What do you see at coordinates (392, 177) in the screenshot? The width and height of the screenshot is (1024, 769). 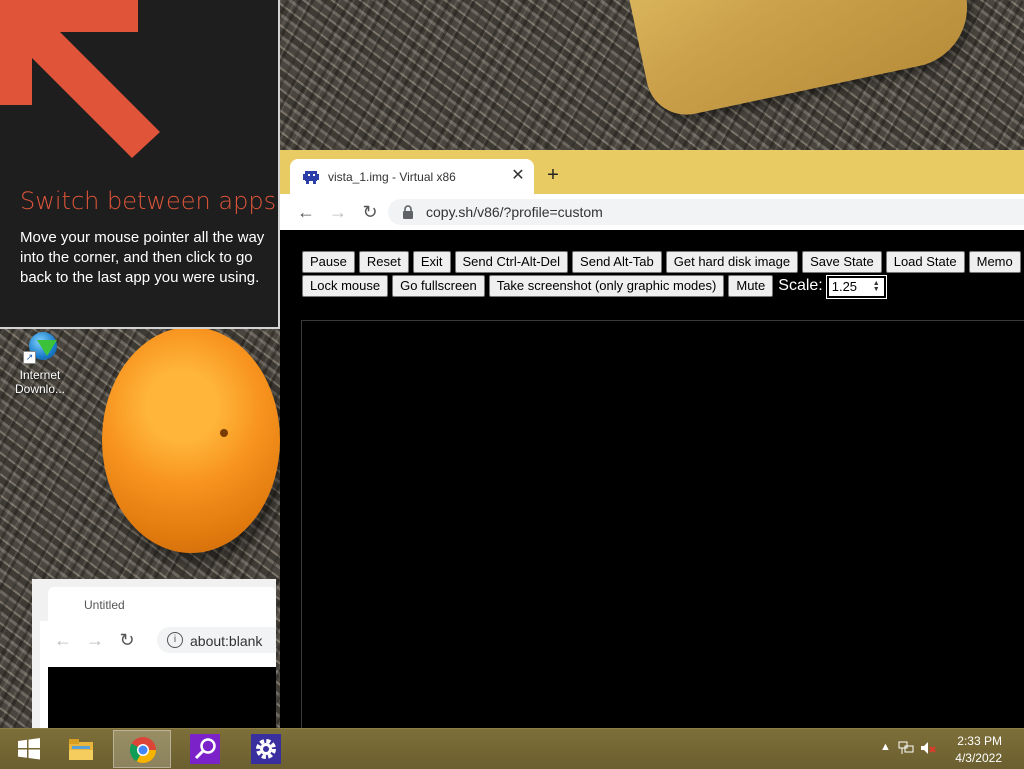 I see `tab-title: vista_1.img - Virtual x86` at bounding box center [392, 177].